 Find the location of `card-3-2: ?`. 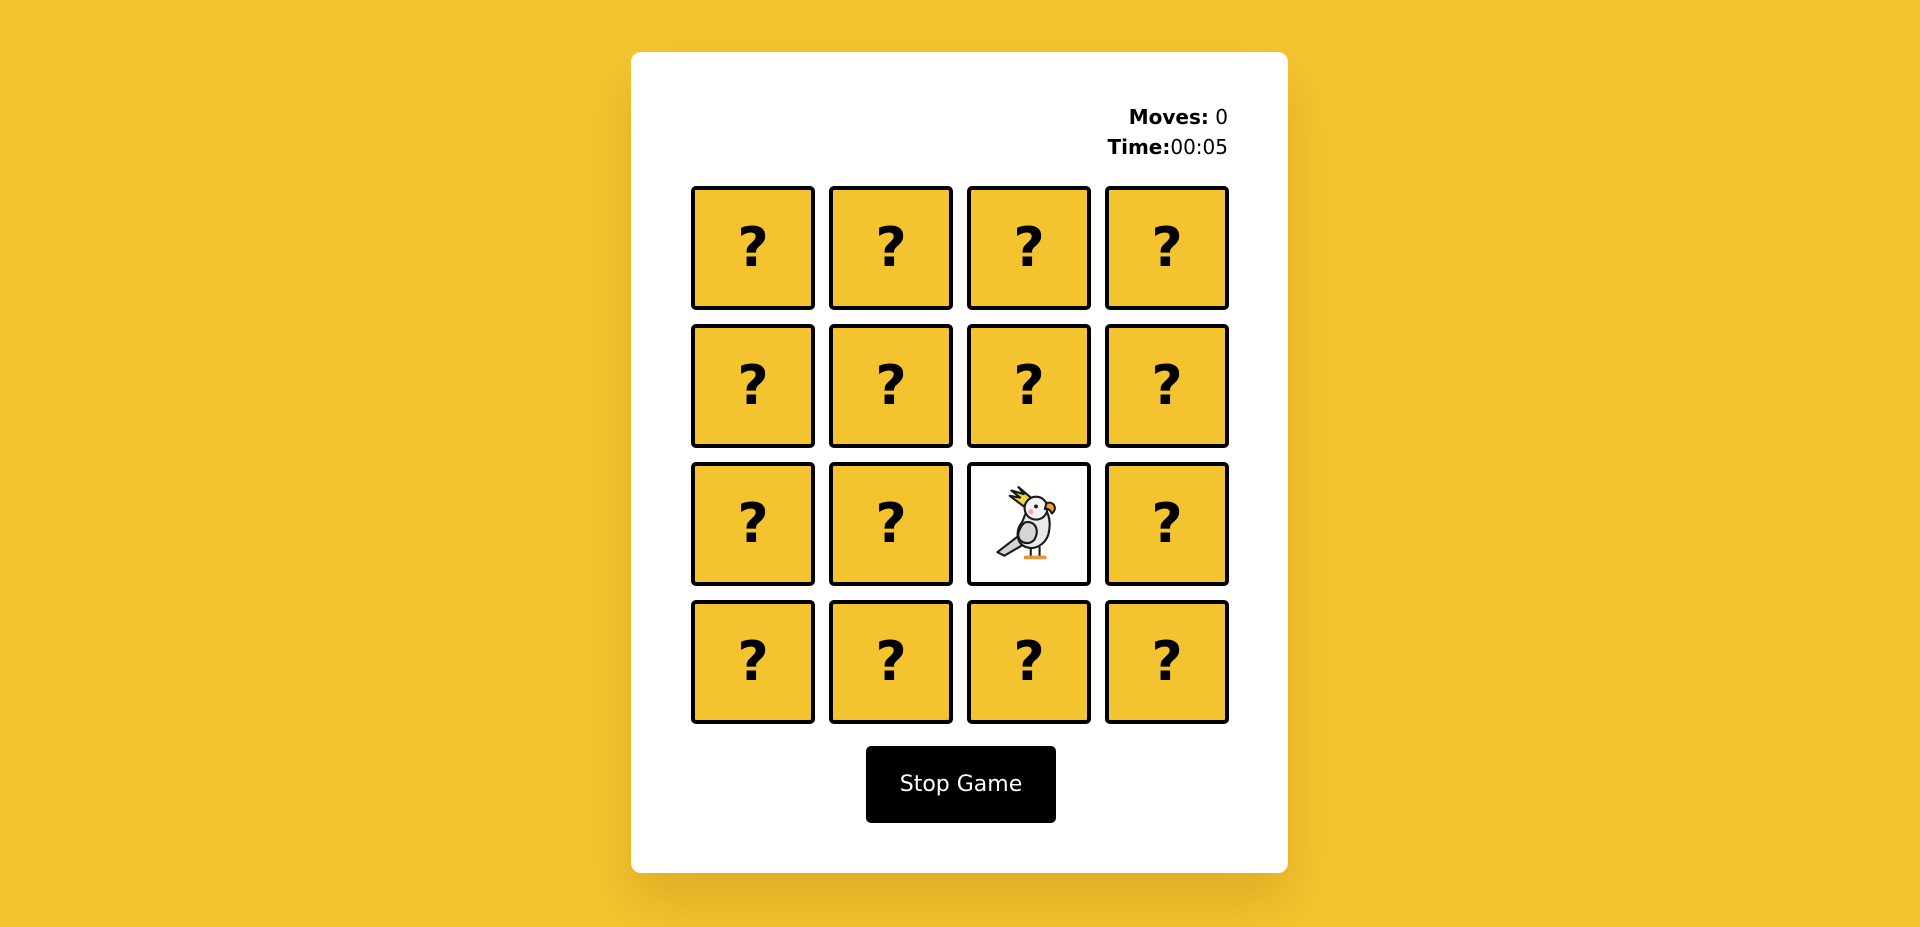

card-3-2: ? is located at coordinates (891, 524).